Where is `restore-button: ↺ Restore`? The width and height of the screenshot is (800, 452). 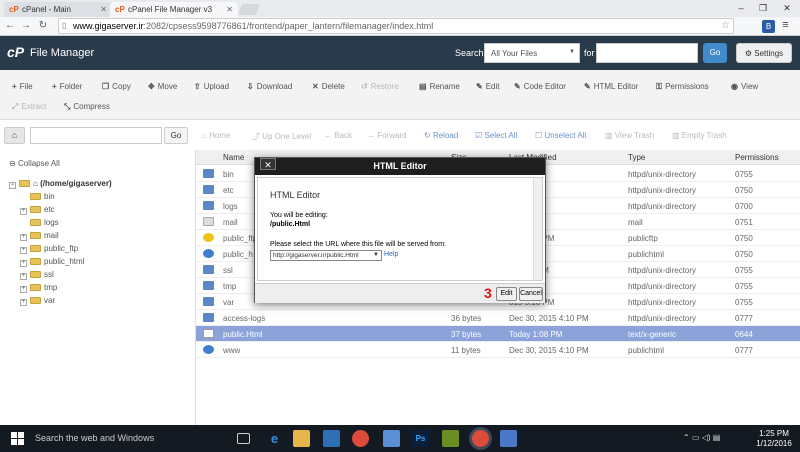
restore-button: ↺ Restore is located at coordinates (380, 86).